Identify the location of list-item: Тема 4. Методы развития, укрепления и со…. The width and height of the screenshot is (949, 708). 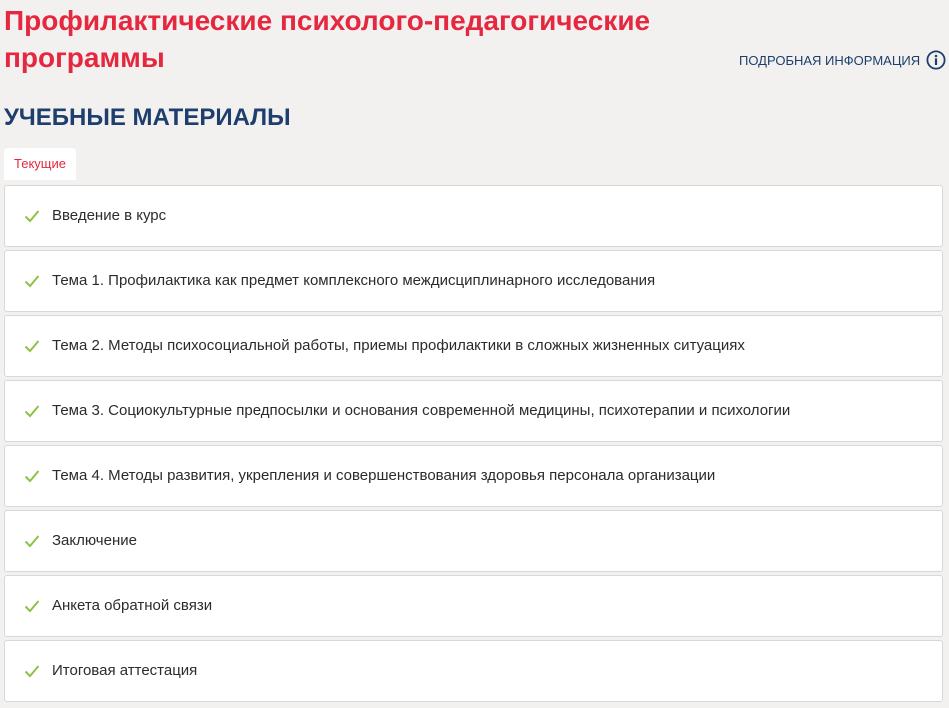
(473, 476).